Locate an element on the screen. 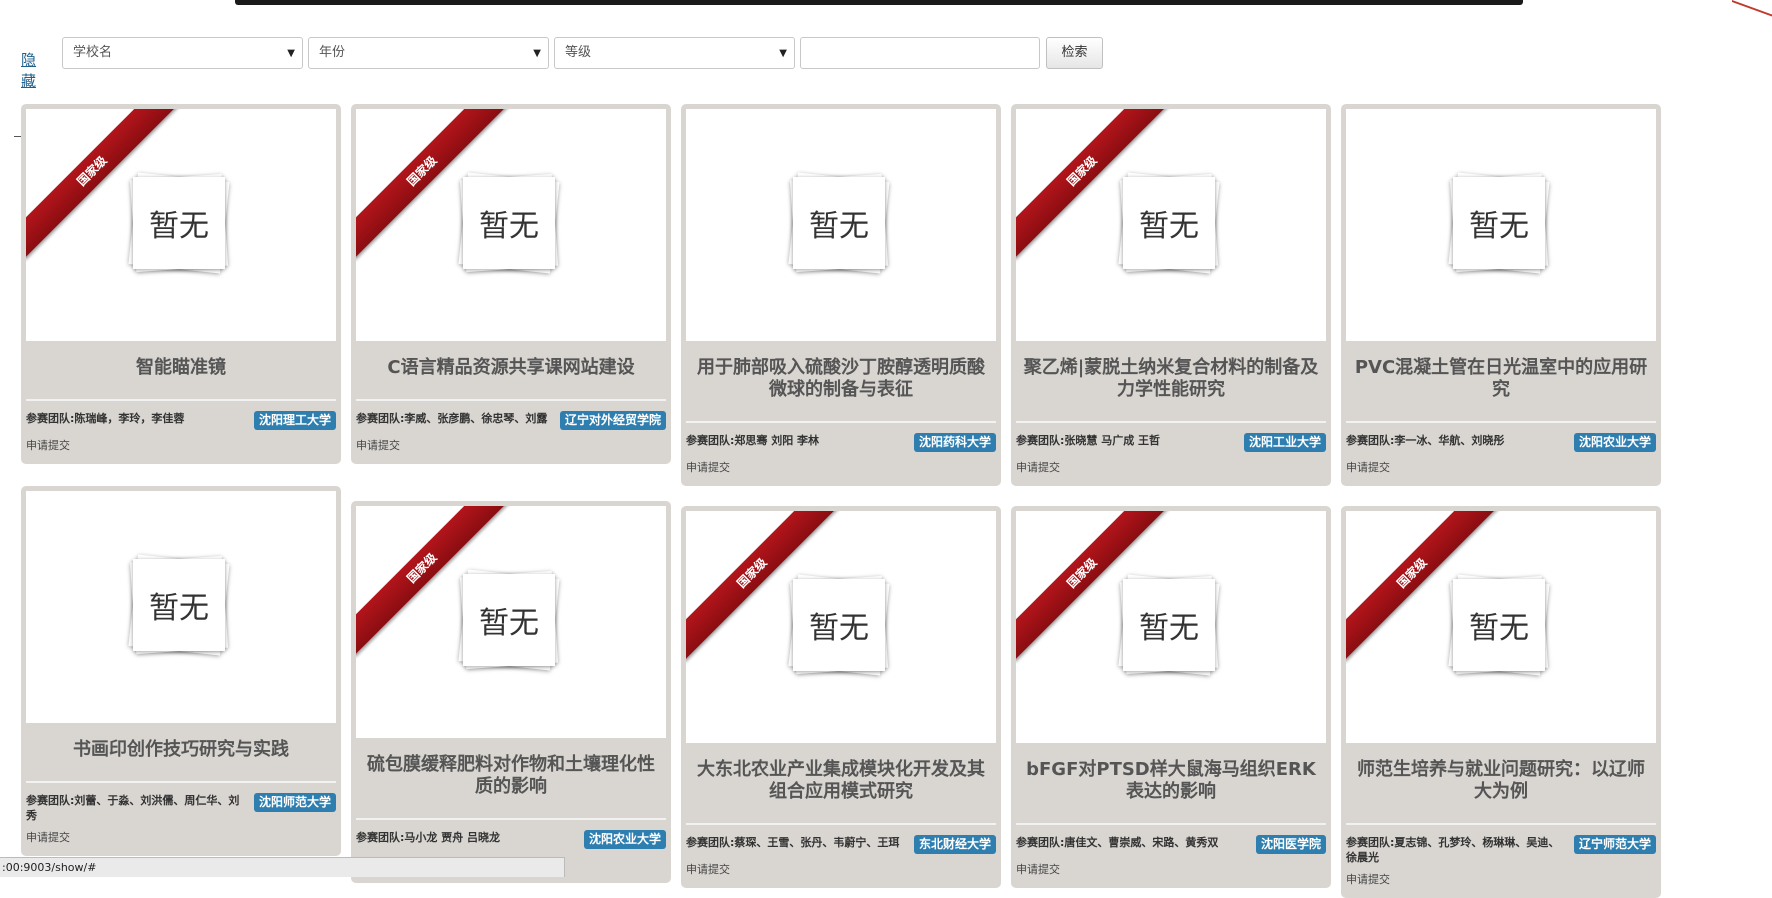  project-meta: 参赛团队:陈瑞峰，李玲，李佳蓉 沈阳理工大学 is located at coordinates (181, 416).